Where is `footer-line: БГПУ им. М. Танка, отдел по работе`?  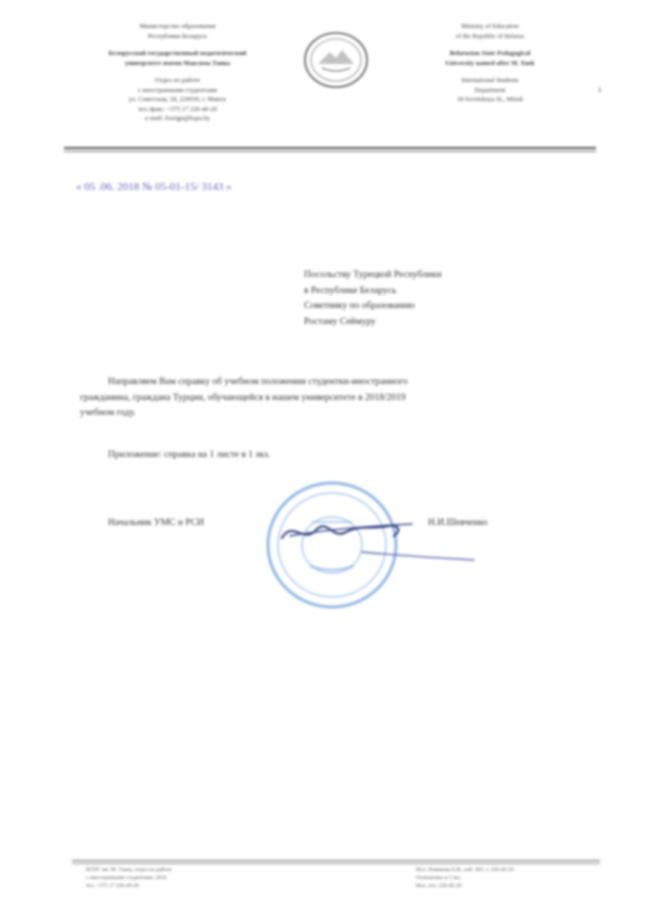
footer-line: БГПУ им. М. Танка, отдел по работе is located at coordinates (129, 870).